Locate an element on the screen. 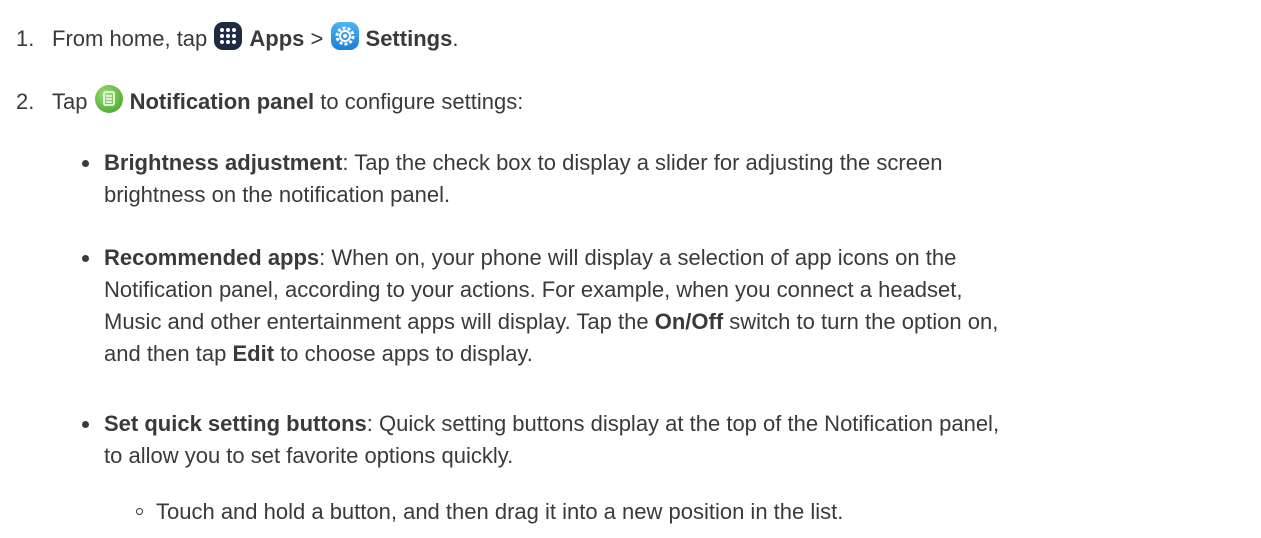 This screenshot has height=538, width=1261. apps-grid-icon is located at coordinates (228, 36).